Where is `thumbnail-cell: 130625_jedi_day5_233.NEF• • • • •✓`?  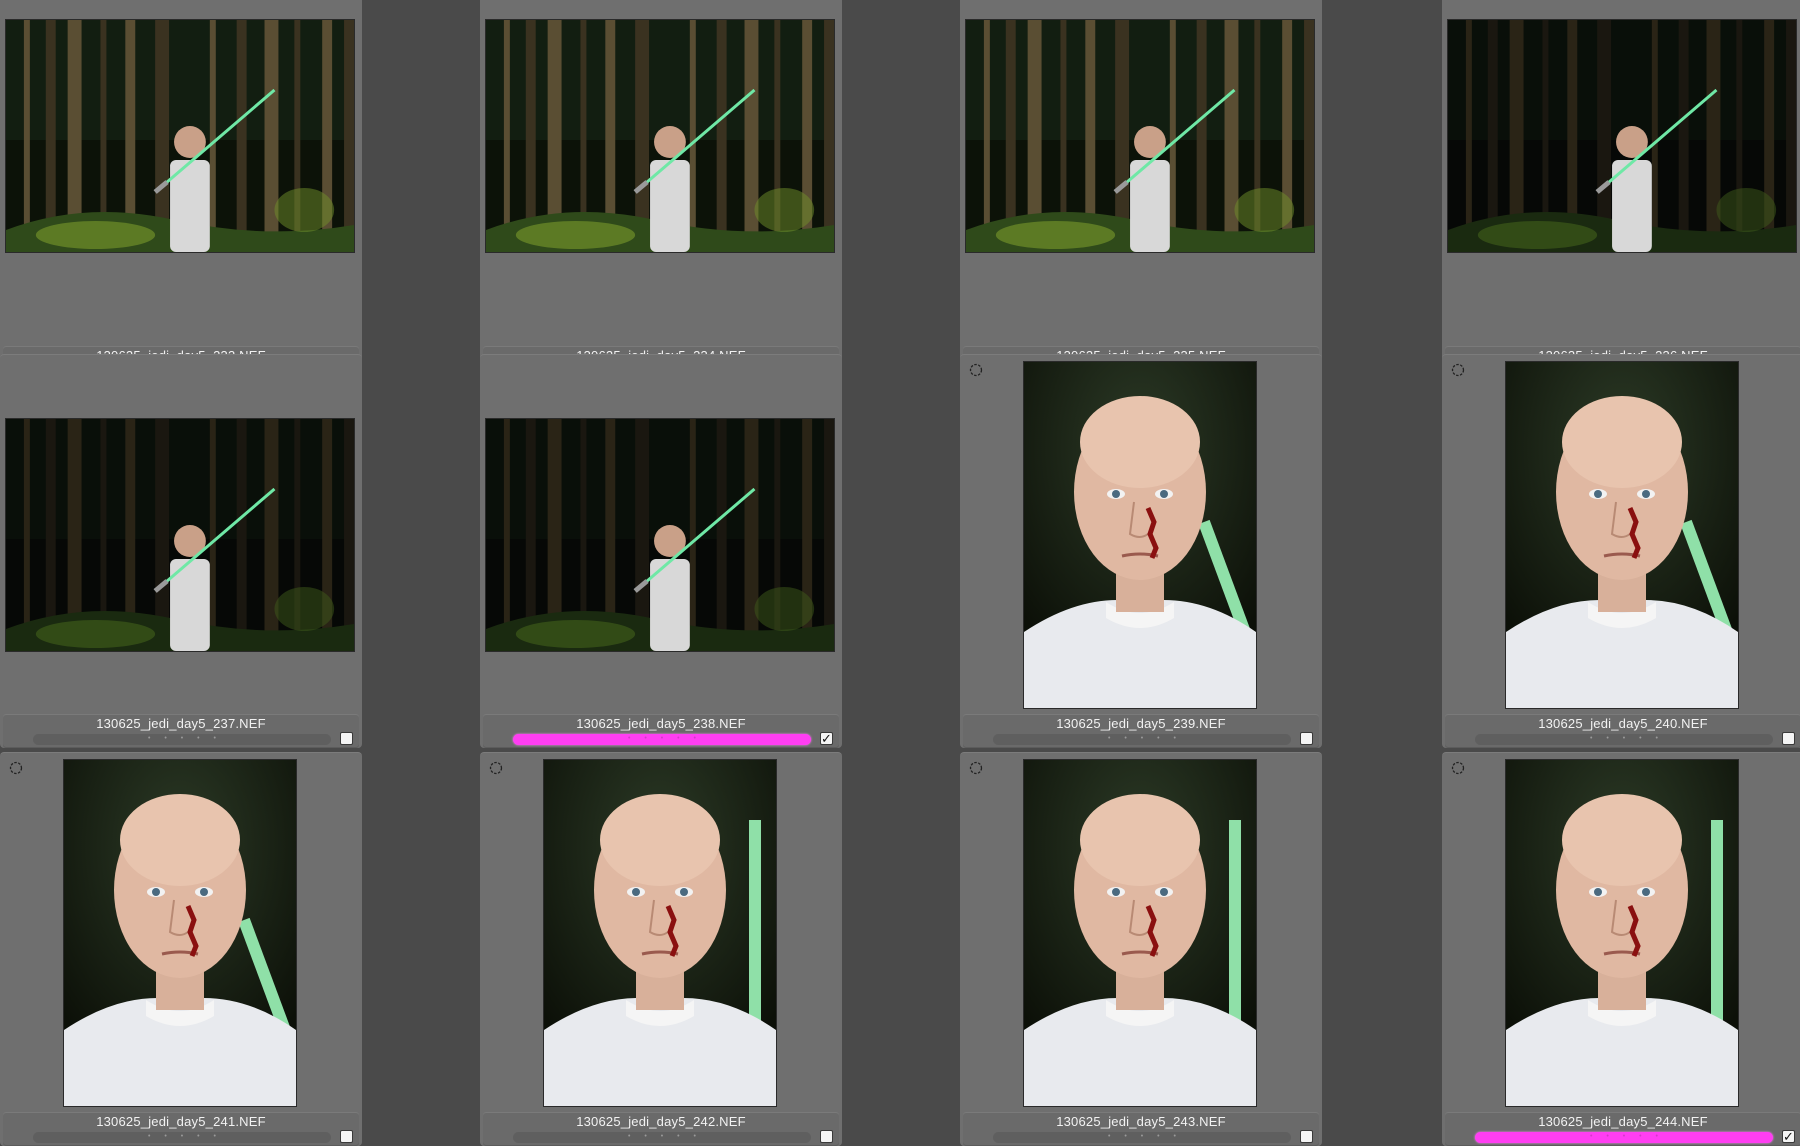
thumbnail-cell: 130625_jedi_day5_233.NEF• • • • •✓ is located at coordinates (181, 190).